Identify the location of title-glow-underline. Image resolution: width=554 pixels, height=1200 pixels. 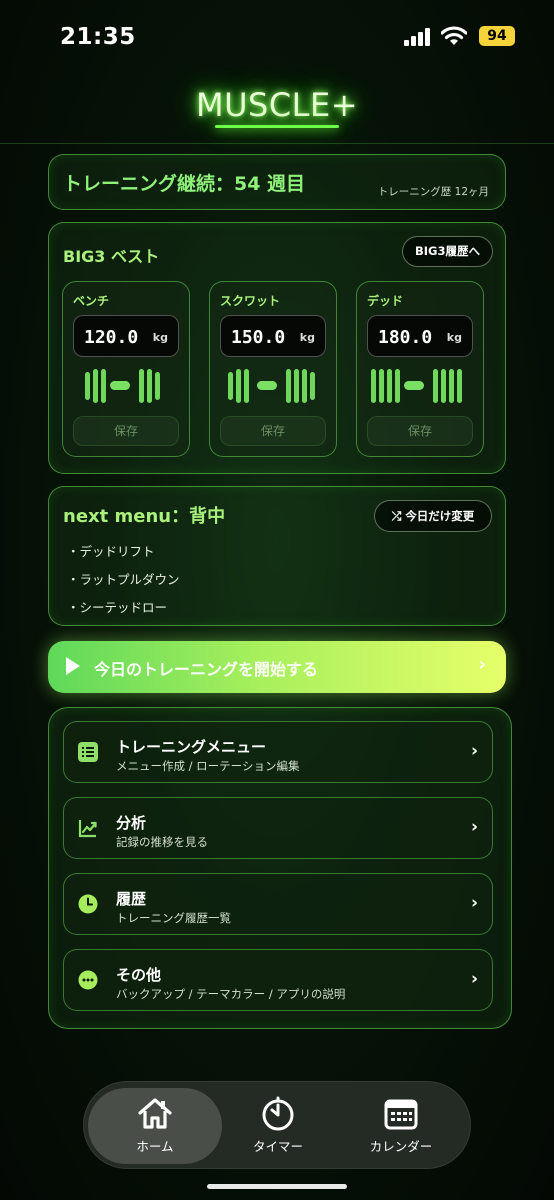
(277, 126).